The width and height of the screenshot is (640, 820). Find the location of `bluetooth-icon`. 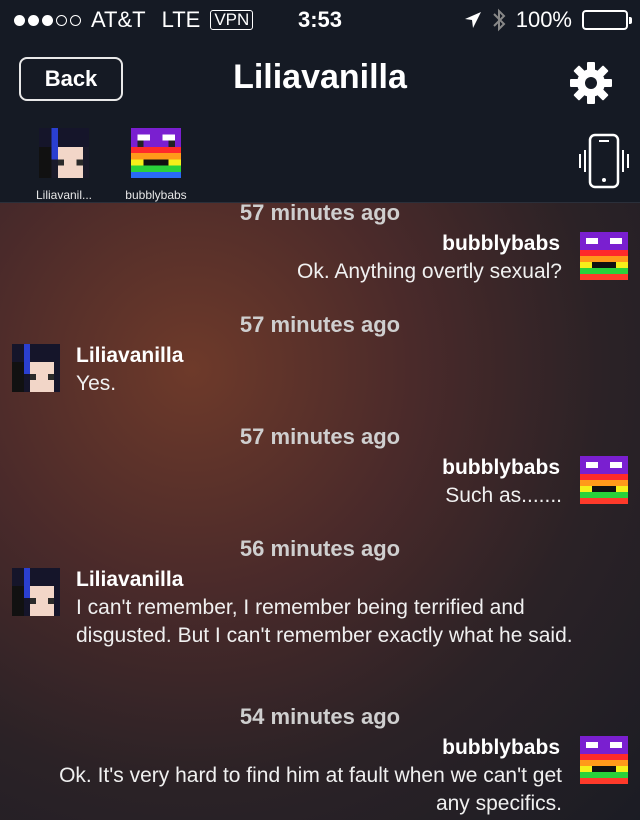

bluetooth-icon is located at coordinates (499, 20).